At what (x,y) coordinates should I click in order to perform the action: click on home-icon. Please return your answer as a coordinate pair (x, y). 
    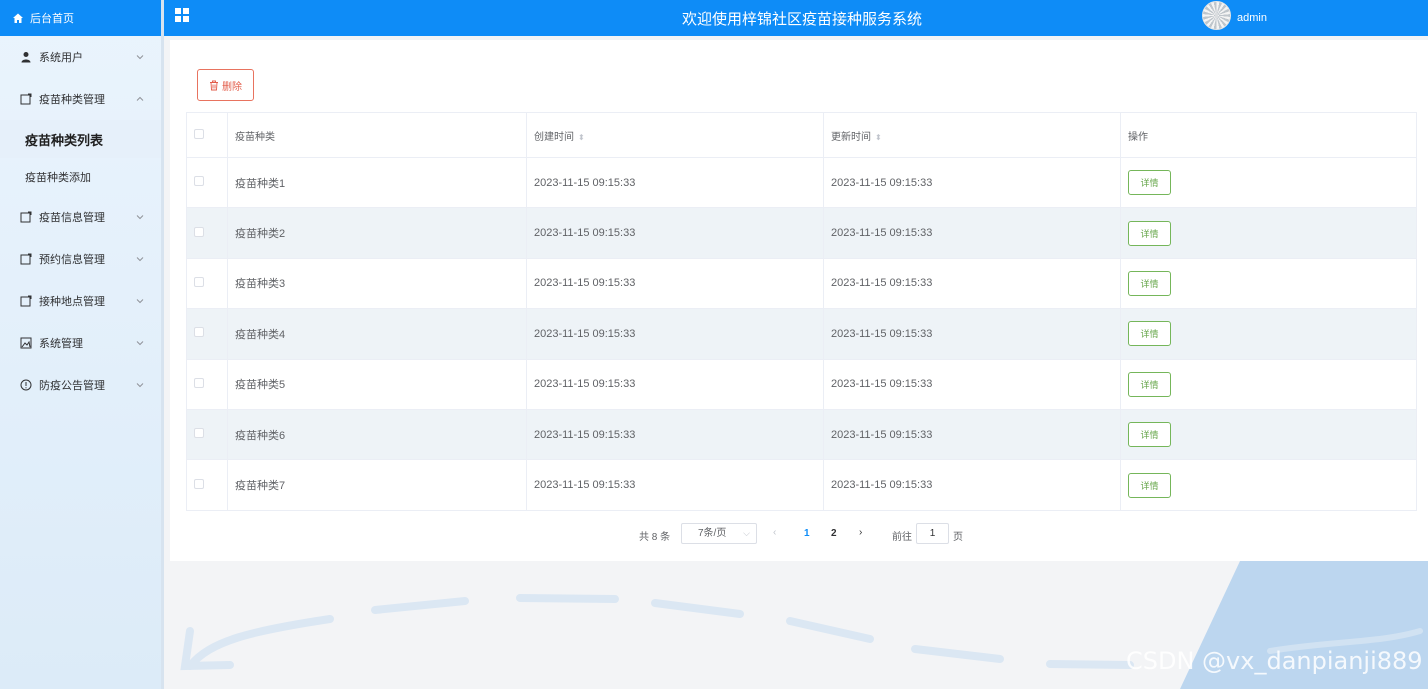
    Looking at the image, I should click on (18, 18).